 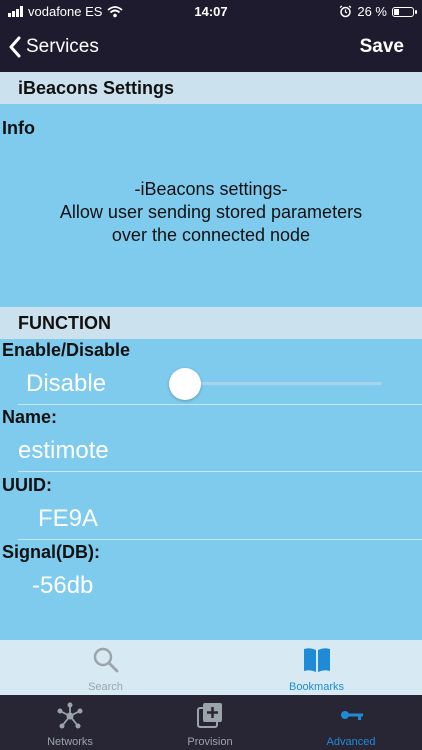 I want to click on enable-switch-knob, so click(x=185, y=384).